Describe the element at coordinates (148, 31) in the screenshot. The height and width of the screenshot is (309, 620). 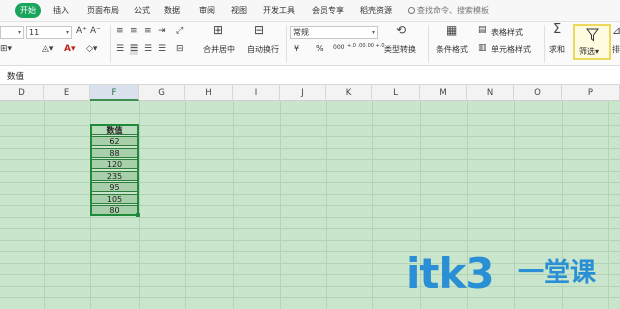
I see `align-bottom-icon: ≡` at that location.